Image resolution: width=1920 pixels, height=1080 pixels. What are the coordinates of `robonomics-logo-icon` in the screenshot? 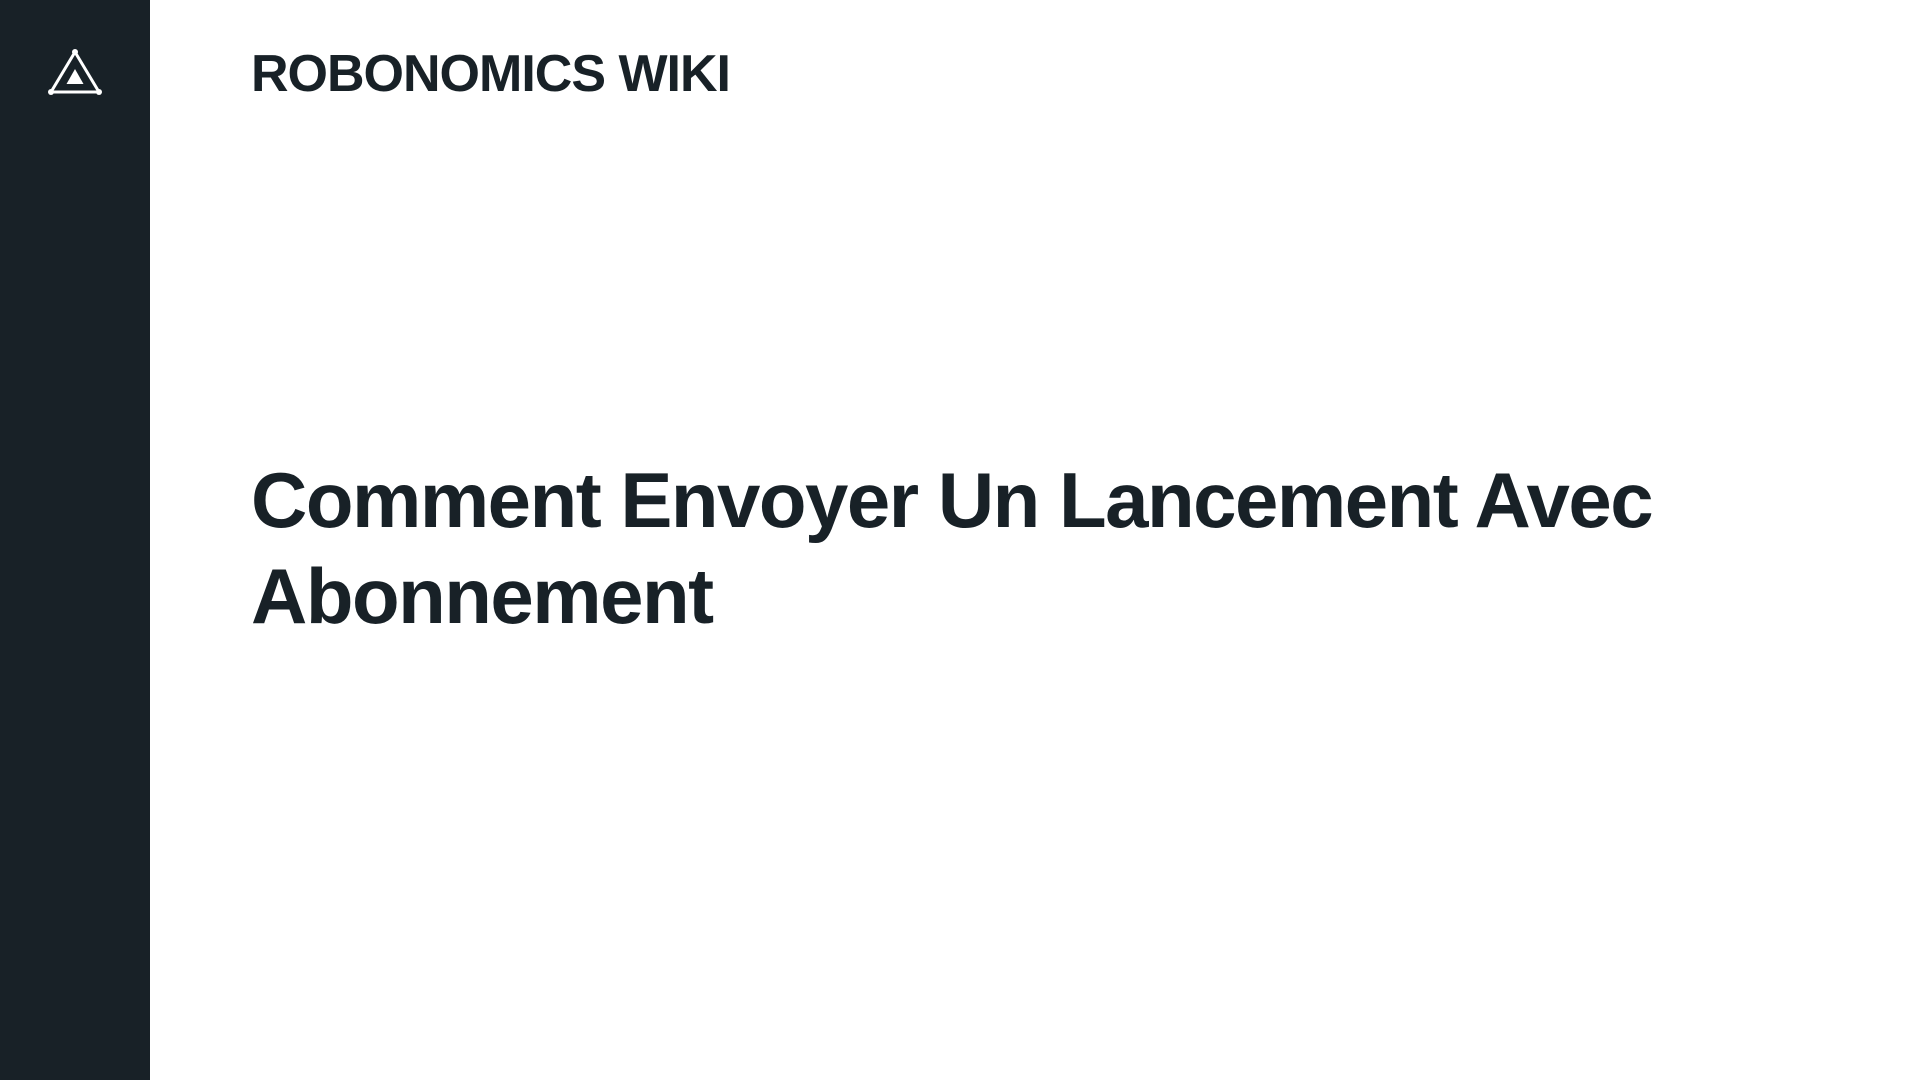 It's located at (75, 73).